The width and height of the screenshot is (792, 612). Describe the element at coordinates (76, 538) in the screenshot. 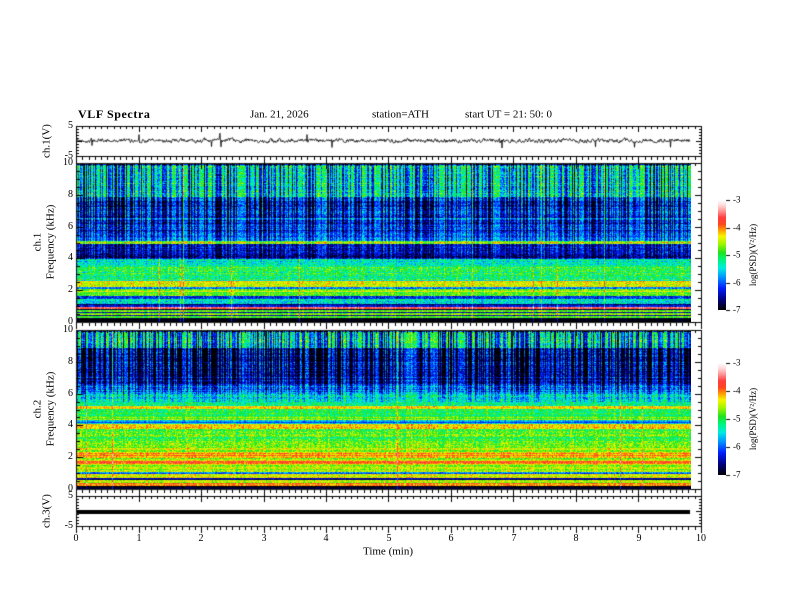

I see `tick-label: 0` at that location.